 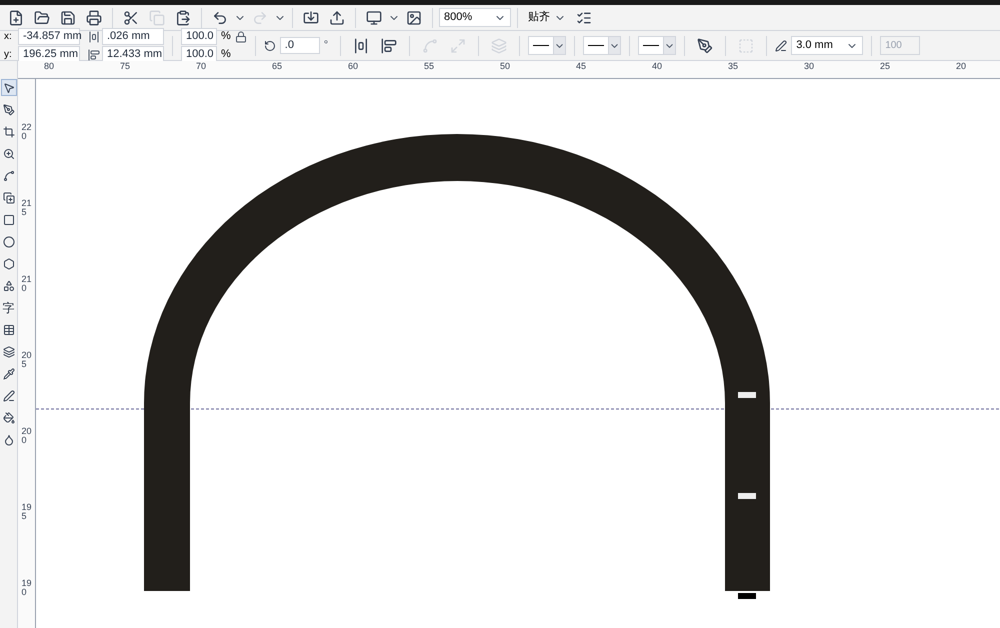 What do you see at coordinates (8, 440) in the screenshot?
I see `interactivefill-icon` at bounding box center [8, 440].